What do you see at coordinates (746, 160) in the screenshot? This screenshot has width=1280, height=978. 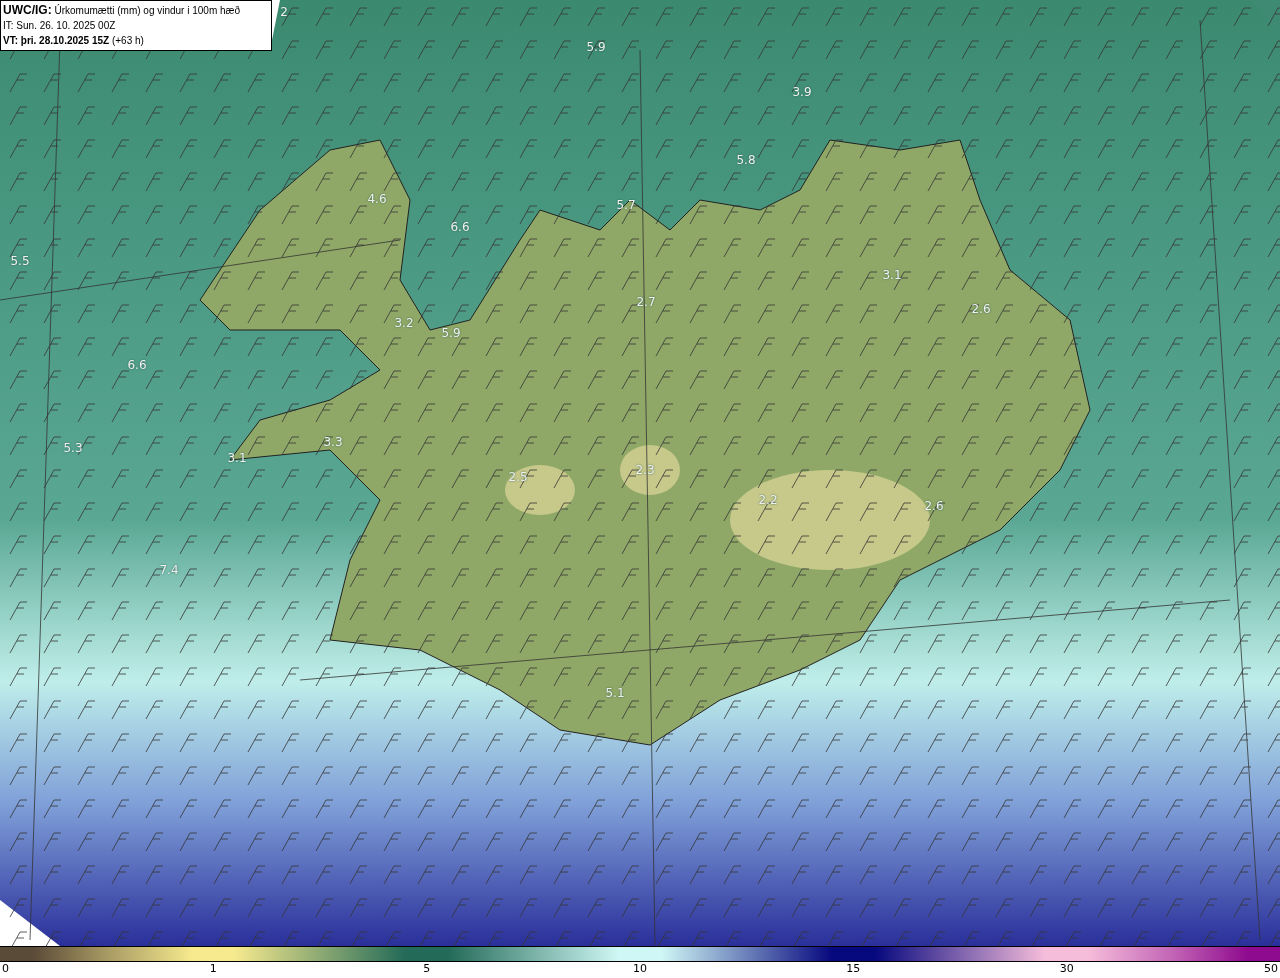 I see `value-label: 5.8` at bounding box center [746, 160].